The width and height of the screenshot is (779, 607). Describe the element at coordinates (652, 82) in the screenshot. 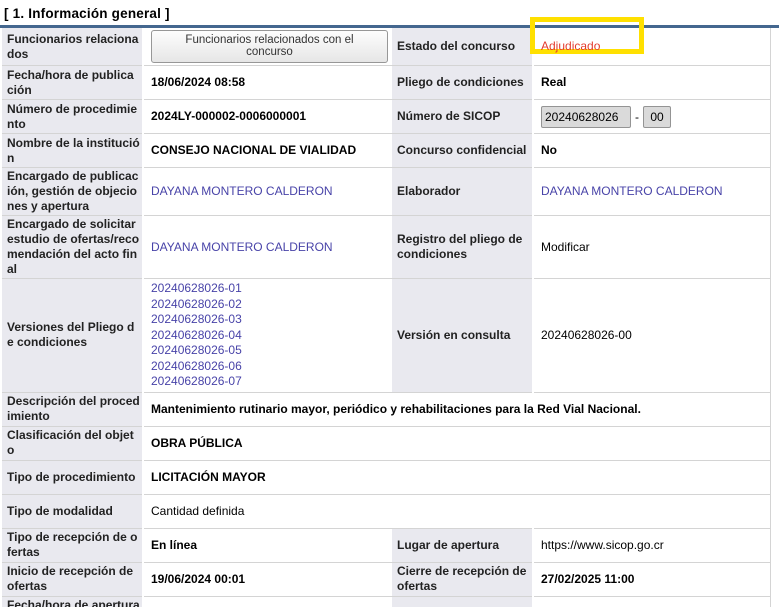

I see `field-value: Real` at that location.